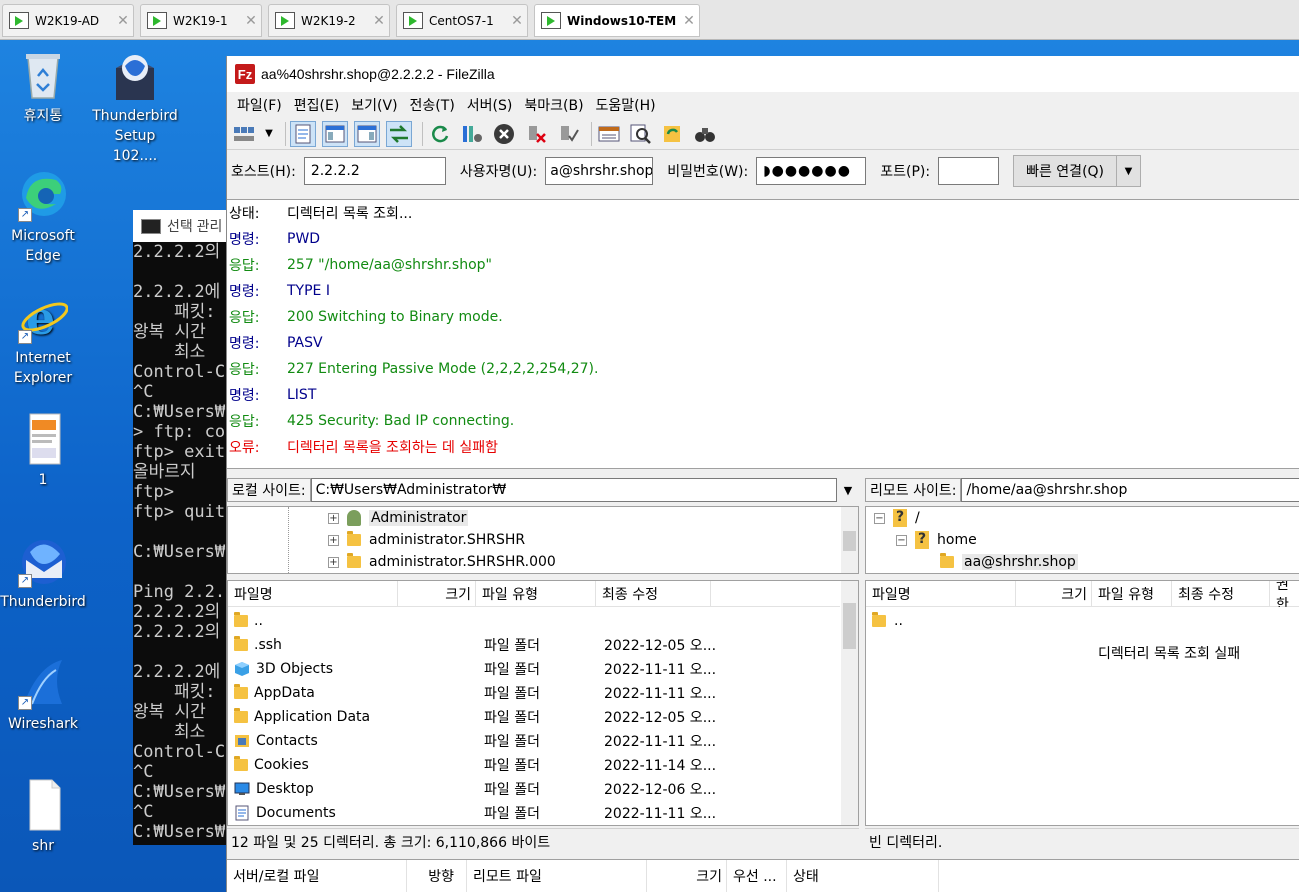 The image size is (1299, 892). Describe the element at coordinates (557, 875) in the screenshot. I see `queue-col-remote: 리모트 파일` at that location.